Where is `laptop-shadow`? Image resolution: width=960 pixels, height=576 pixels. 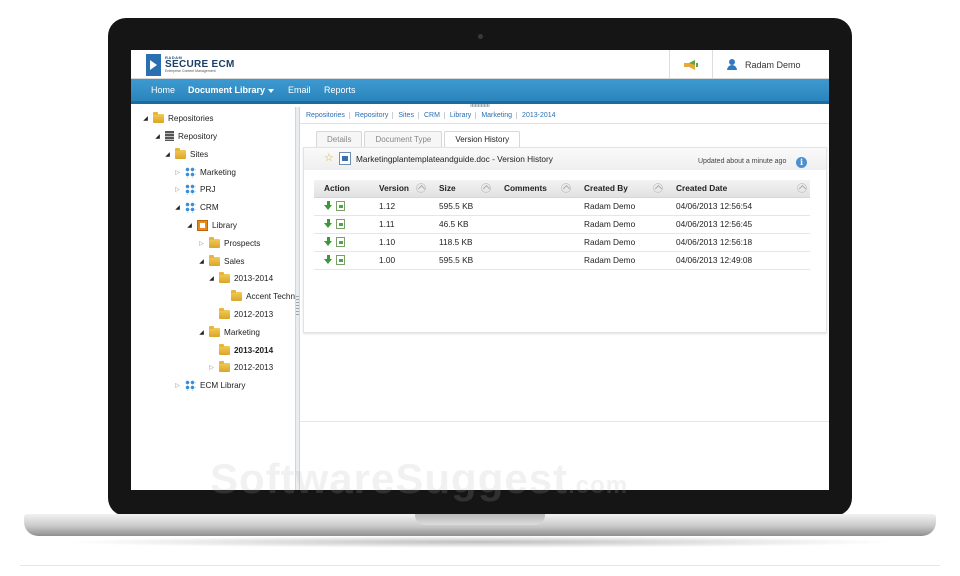 laptop-shadow is located at coordinates (480, 542).